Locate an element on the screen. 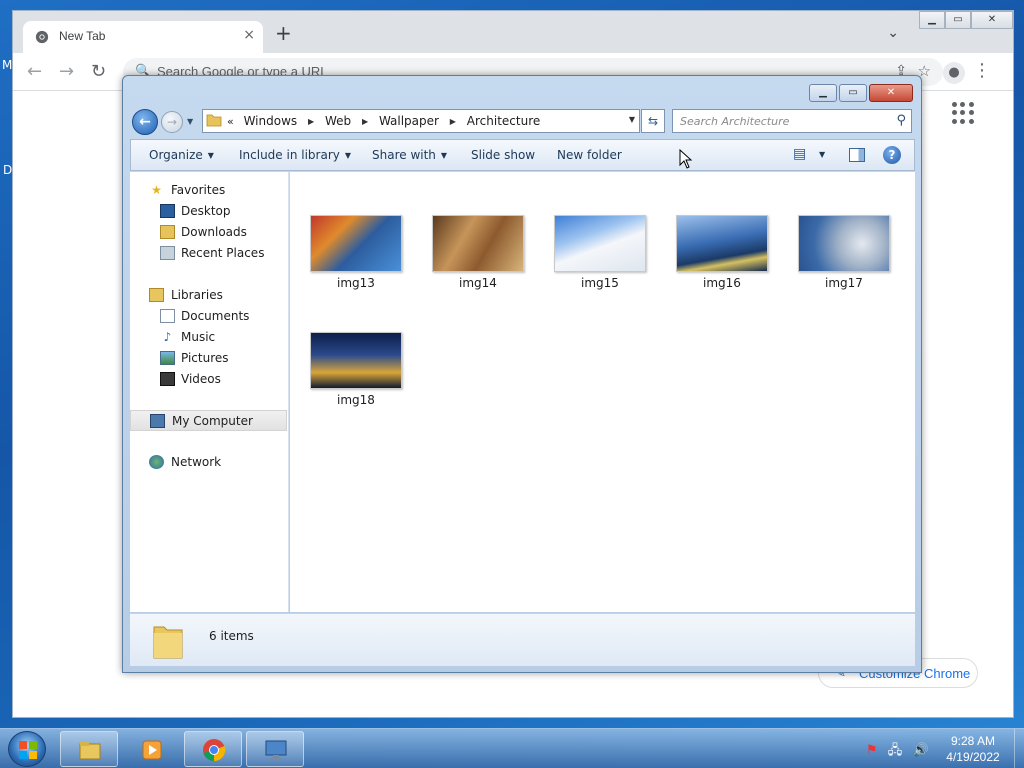 The height and width of the screenshot is (768, 1024). taskbar-chrome-button is located at coordinates (213, 749).